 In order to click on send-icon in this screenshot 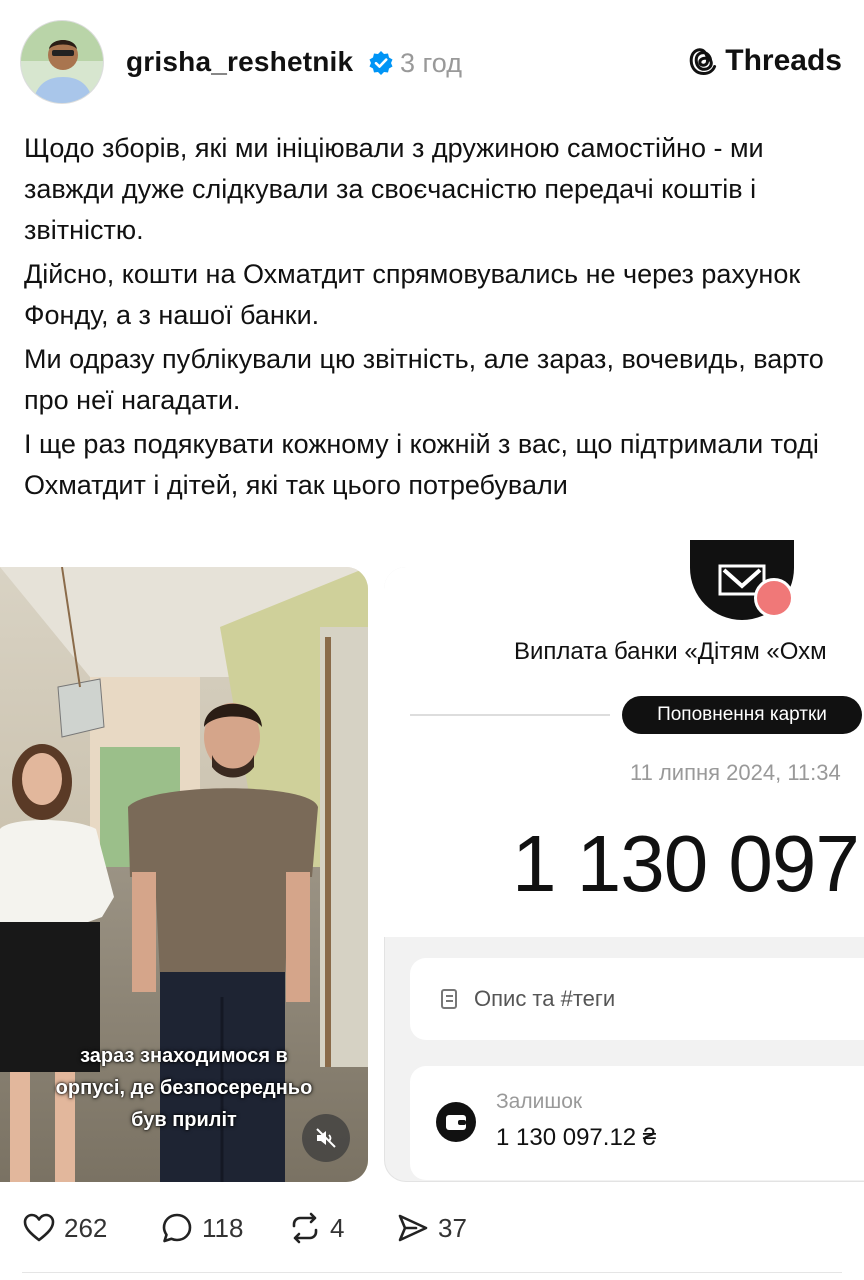, I will do `click(413, 1228)`.